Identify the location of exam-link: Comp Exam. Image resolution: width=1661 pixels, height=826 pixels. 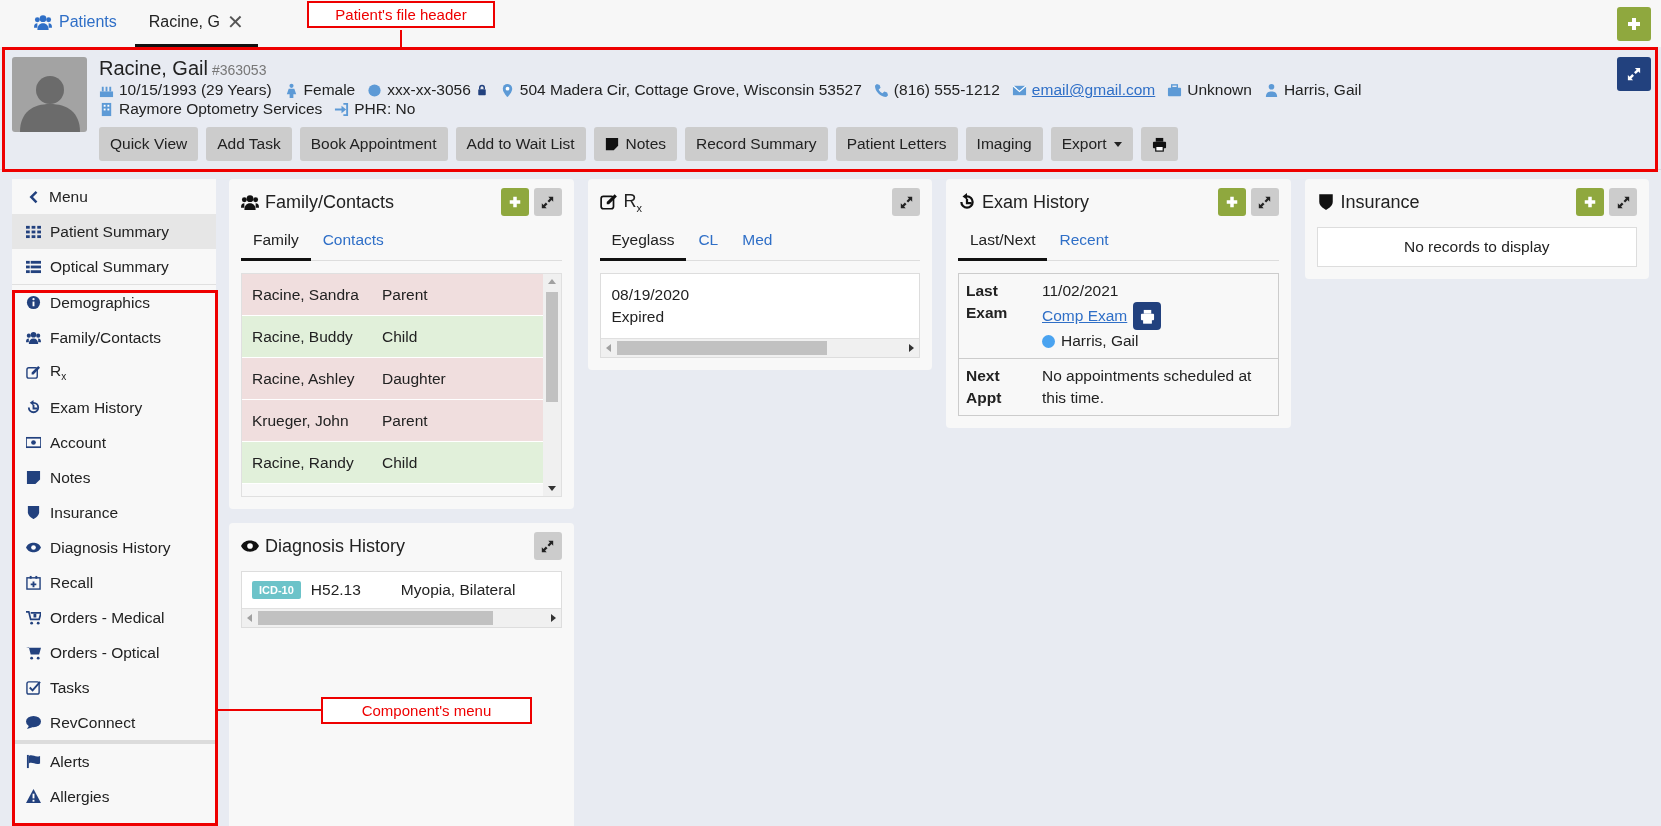
(1085, 316).